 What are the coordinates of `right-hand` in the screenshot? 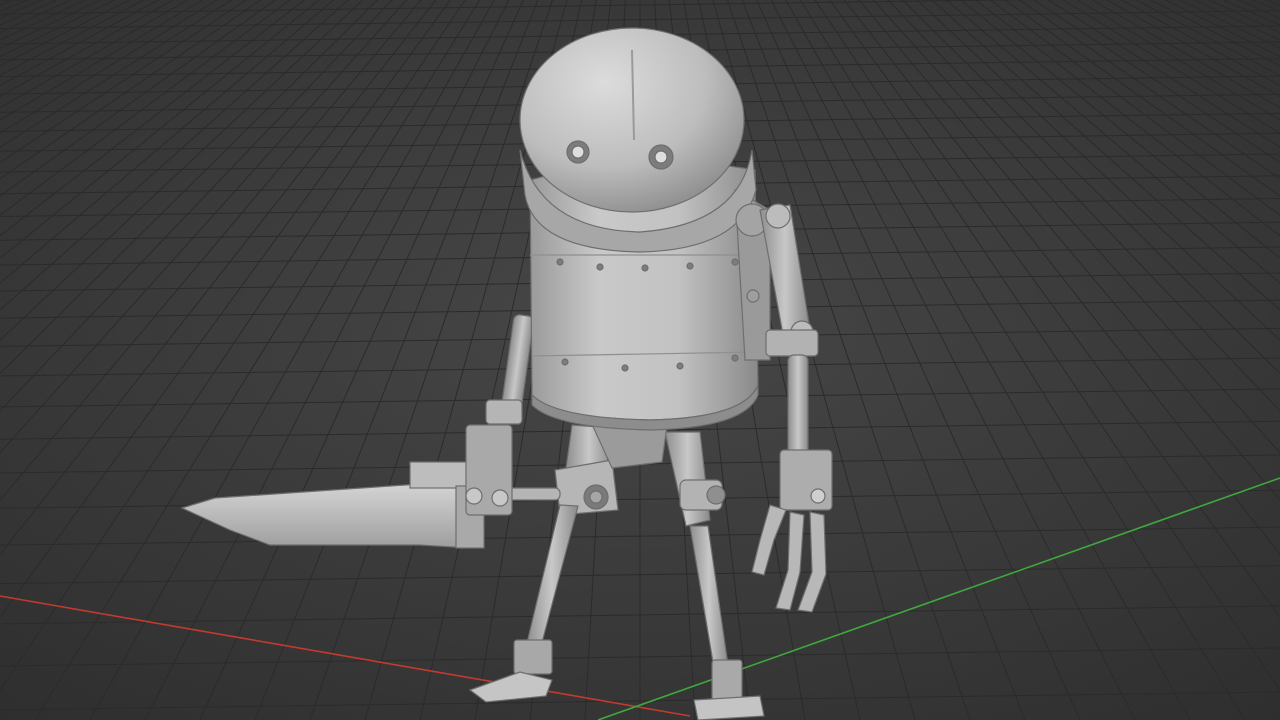 It's located at (806, 480).